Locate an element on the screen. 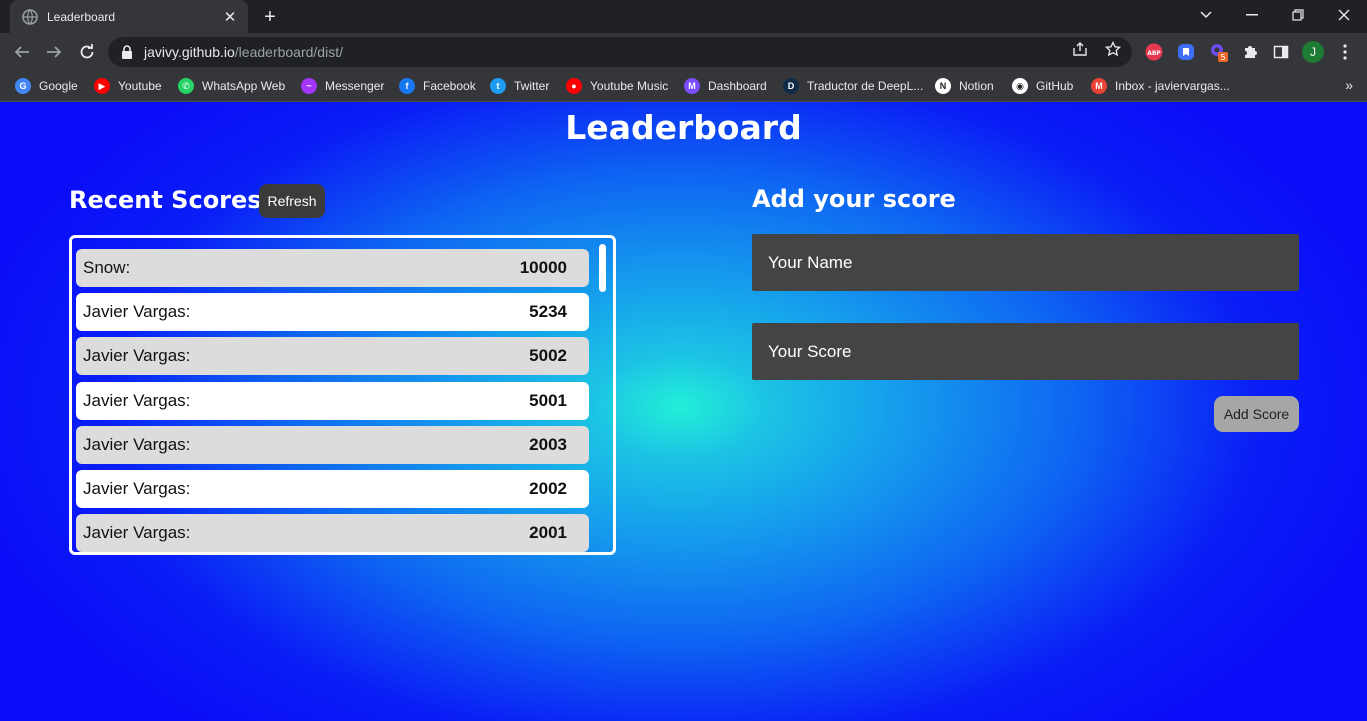 The height and width of the screenshot is (721, 1367). score-input: Your Score is located at coordinates (1025, 351).